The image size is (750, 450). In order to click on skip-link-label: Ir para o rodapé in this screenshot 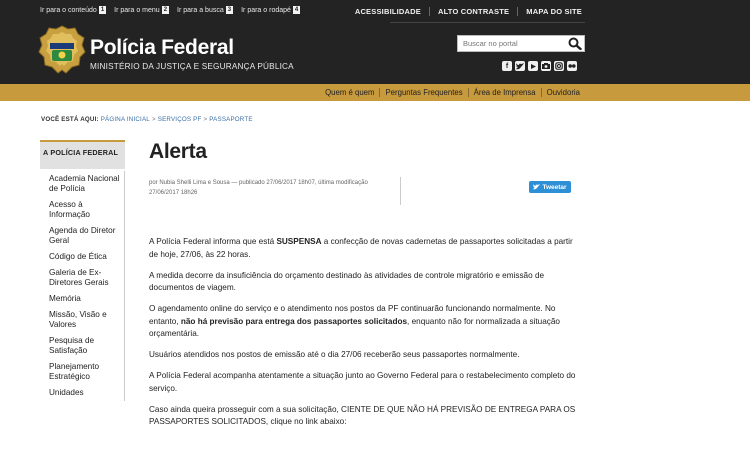, I will do `click(266, 10)`.